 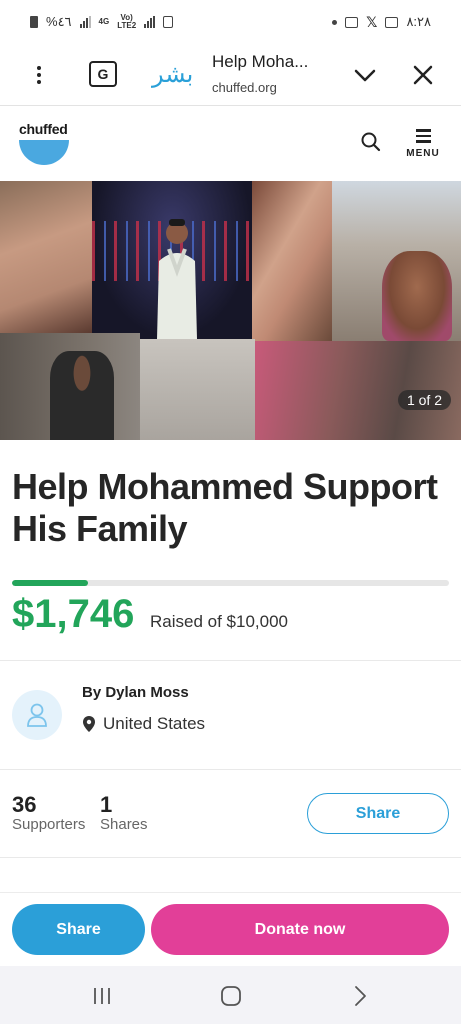 I want to click on funding-progress-bar, so click(x=230, y=583).